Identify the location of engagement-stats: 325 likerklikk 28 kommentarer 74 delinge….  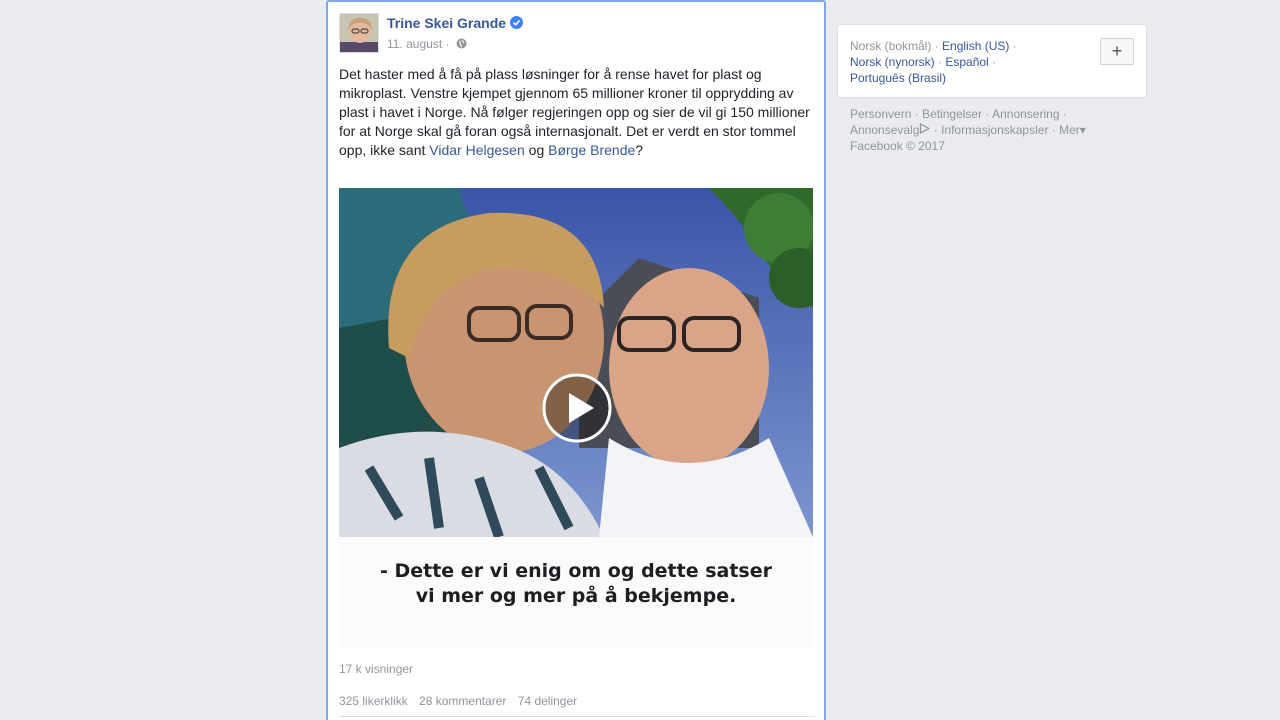
(462, 701).